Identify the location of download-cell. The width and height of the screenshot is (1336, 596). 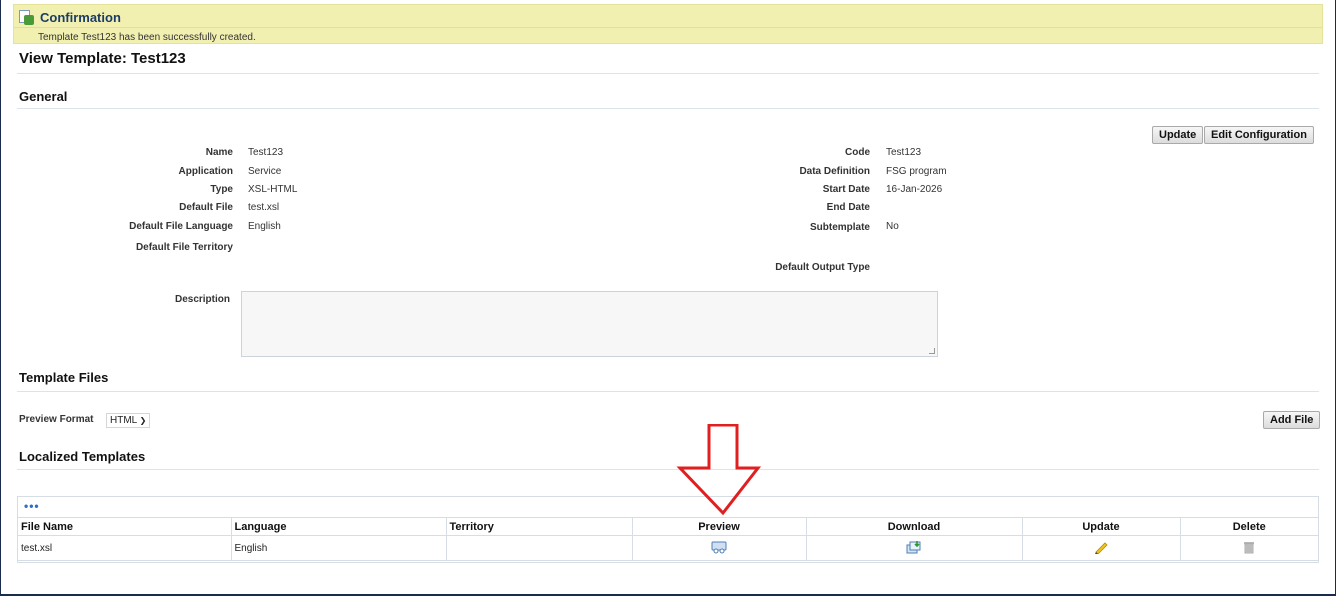
(913, 548).